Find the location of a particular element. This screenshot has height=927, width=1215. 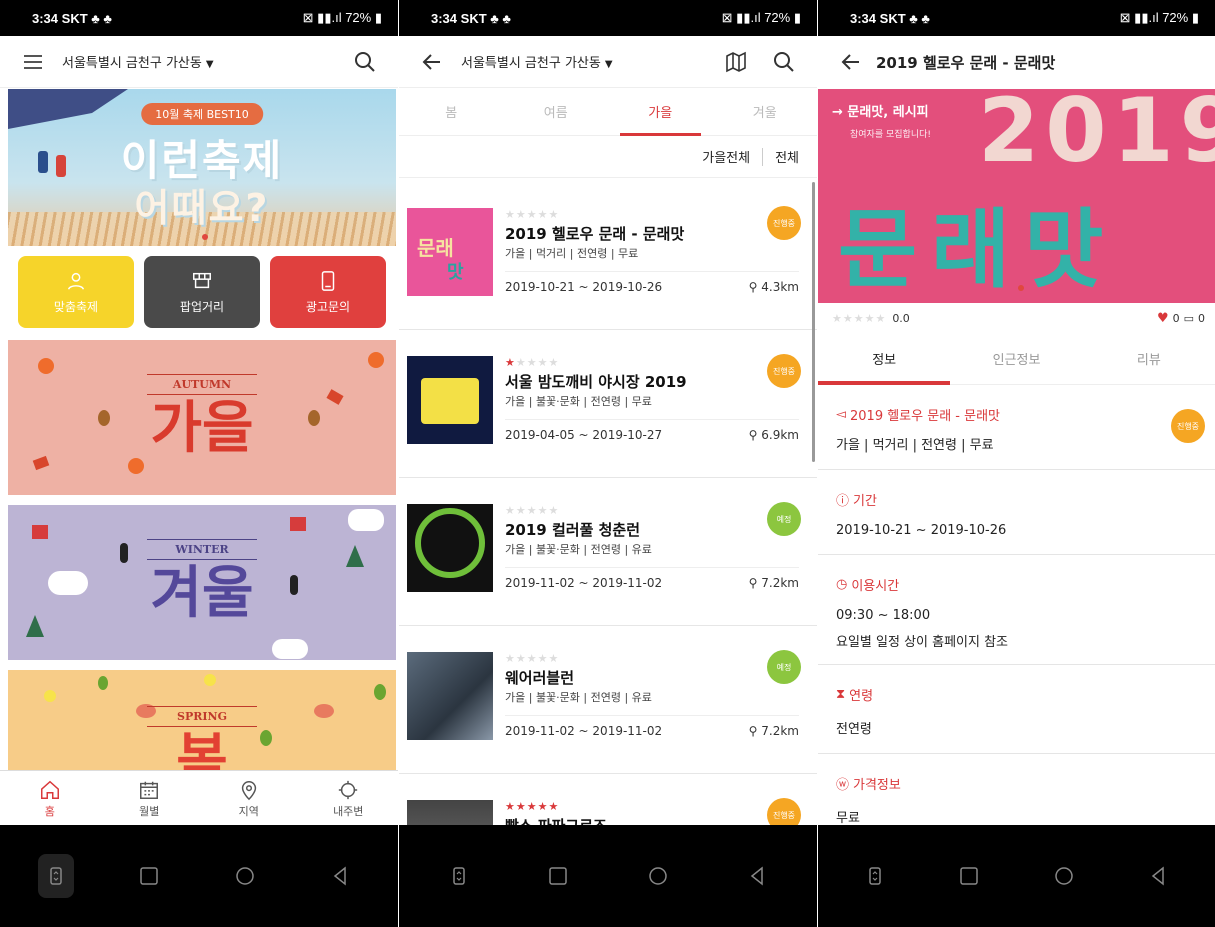

tab-home: 홈 is located at coordinates (50, 799).